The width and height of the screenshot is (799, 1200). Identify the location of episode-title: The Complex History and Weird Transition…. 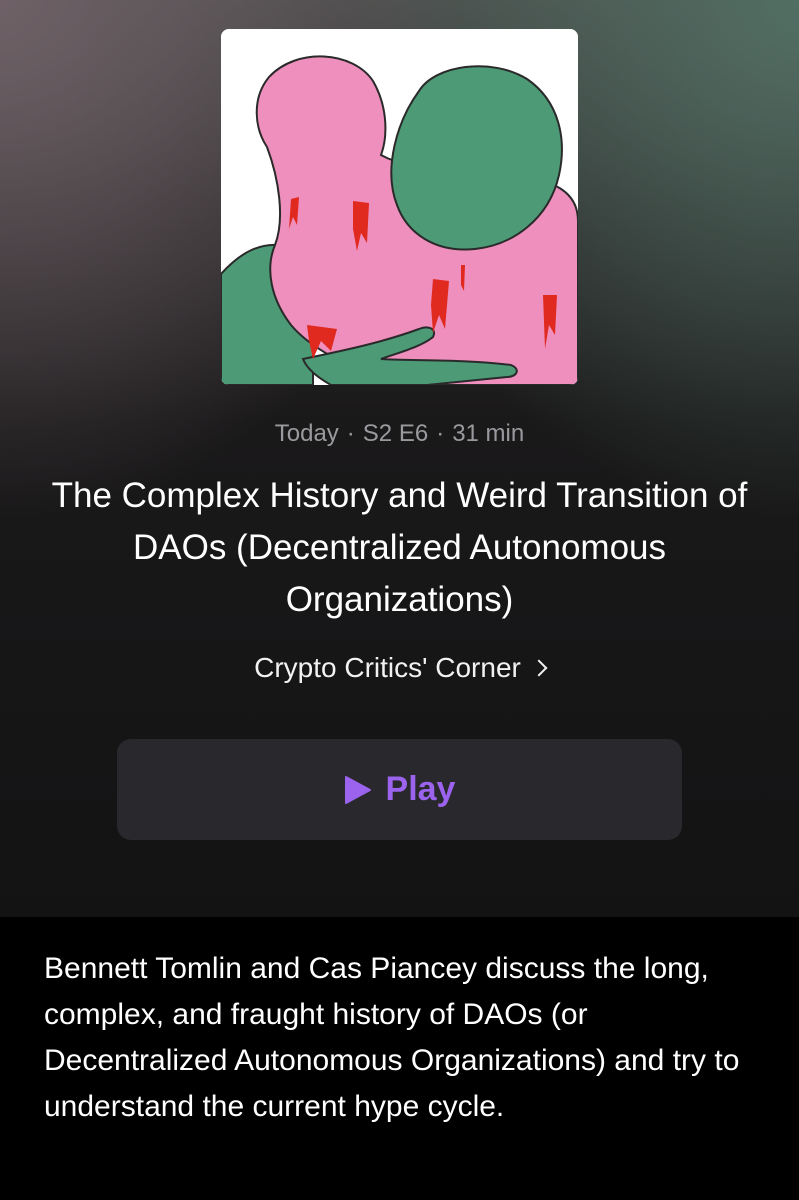
(399, 547).